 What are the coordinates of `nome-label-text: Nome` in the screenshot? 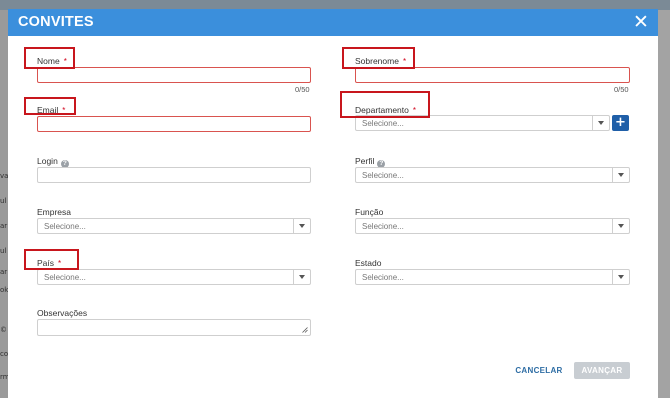 It's located at (48, 61).